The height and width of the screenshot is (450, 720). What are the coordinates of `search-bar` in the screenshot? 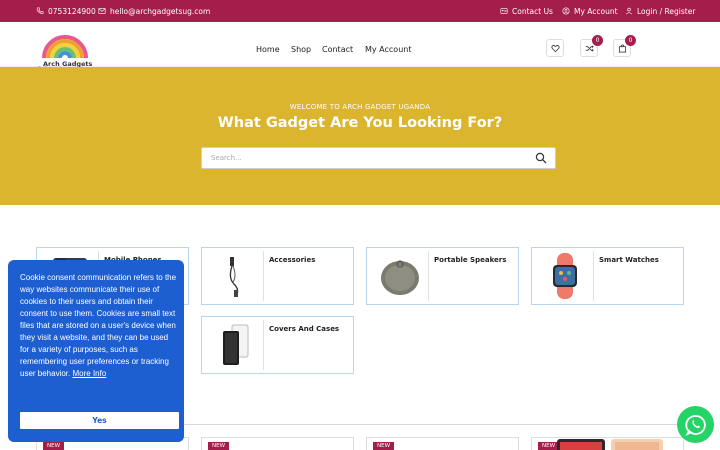 It's located at (378, 158).